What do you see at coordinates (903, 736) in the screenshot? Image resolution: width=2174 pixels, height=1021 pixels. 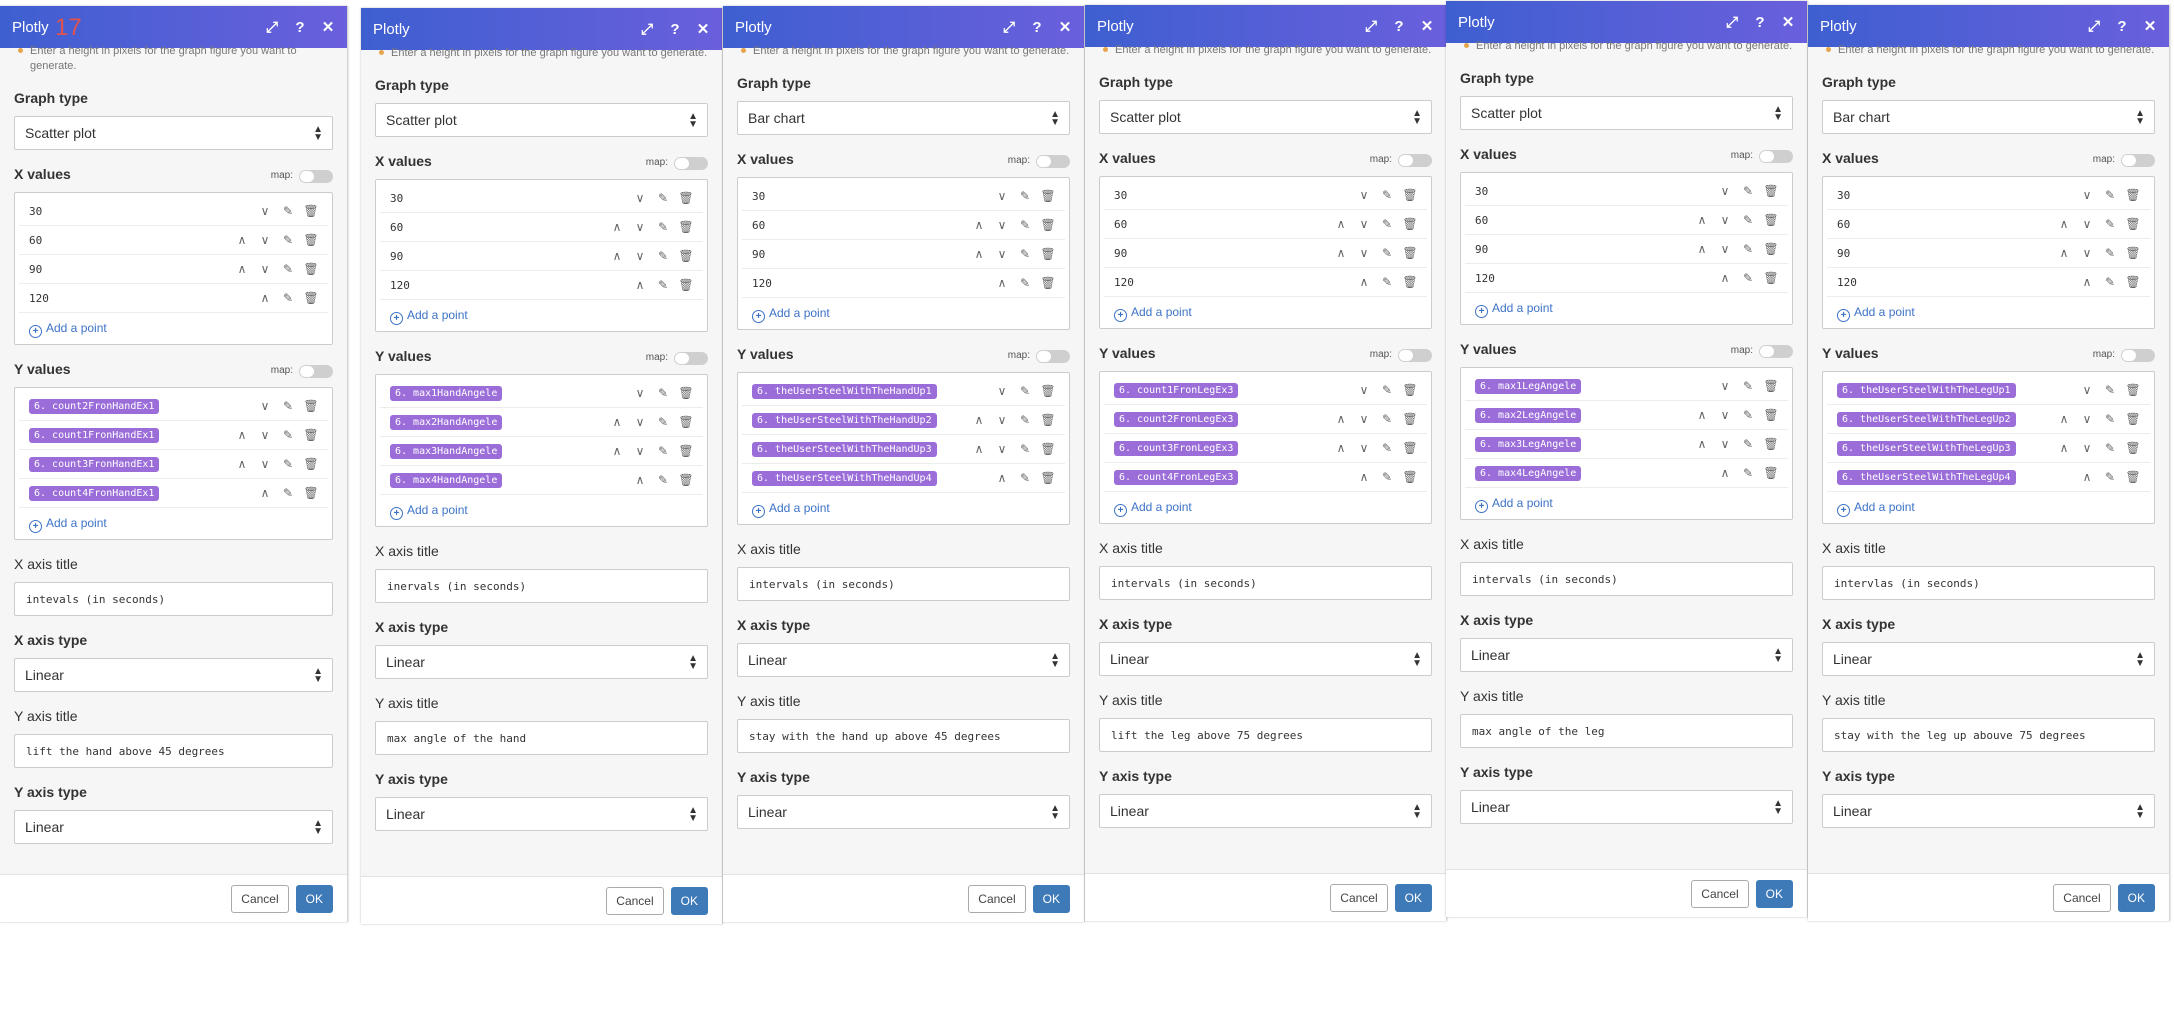 I see `y-axis-title-input: stay with the hand up above 45 degrees` at bounding box center [903, 736].